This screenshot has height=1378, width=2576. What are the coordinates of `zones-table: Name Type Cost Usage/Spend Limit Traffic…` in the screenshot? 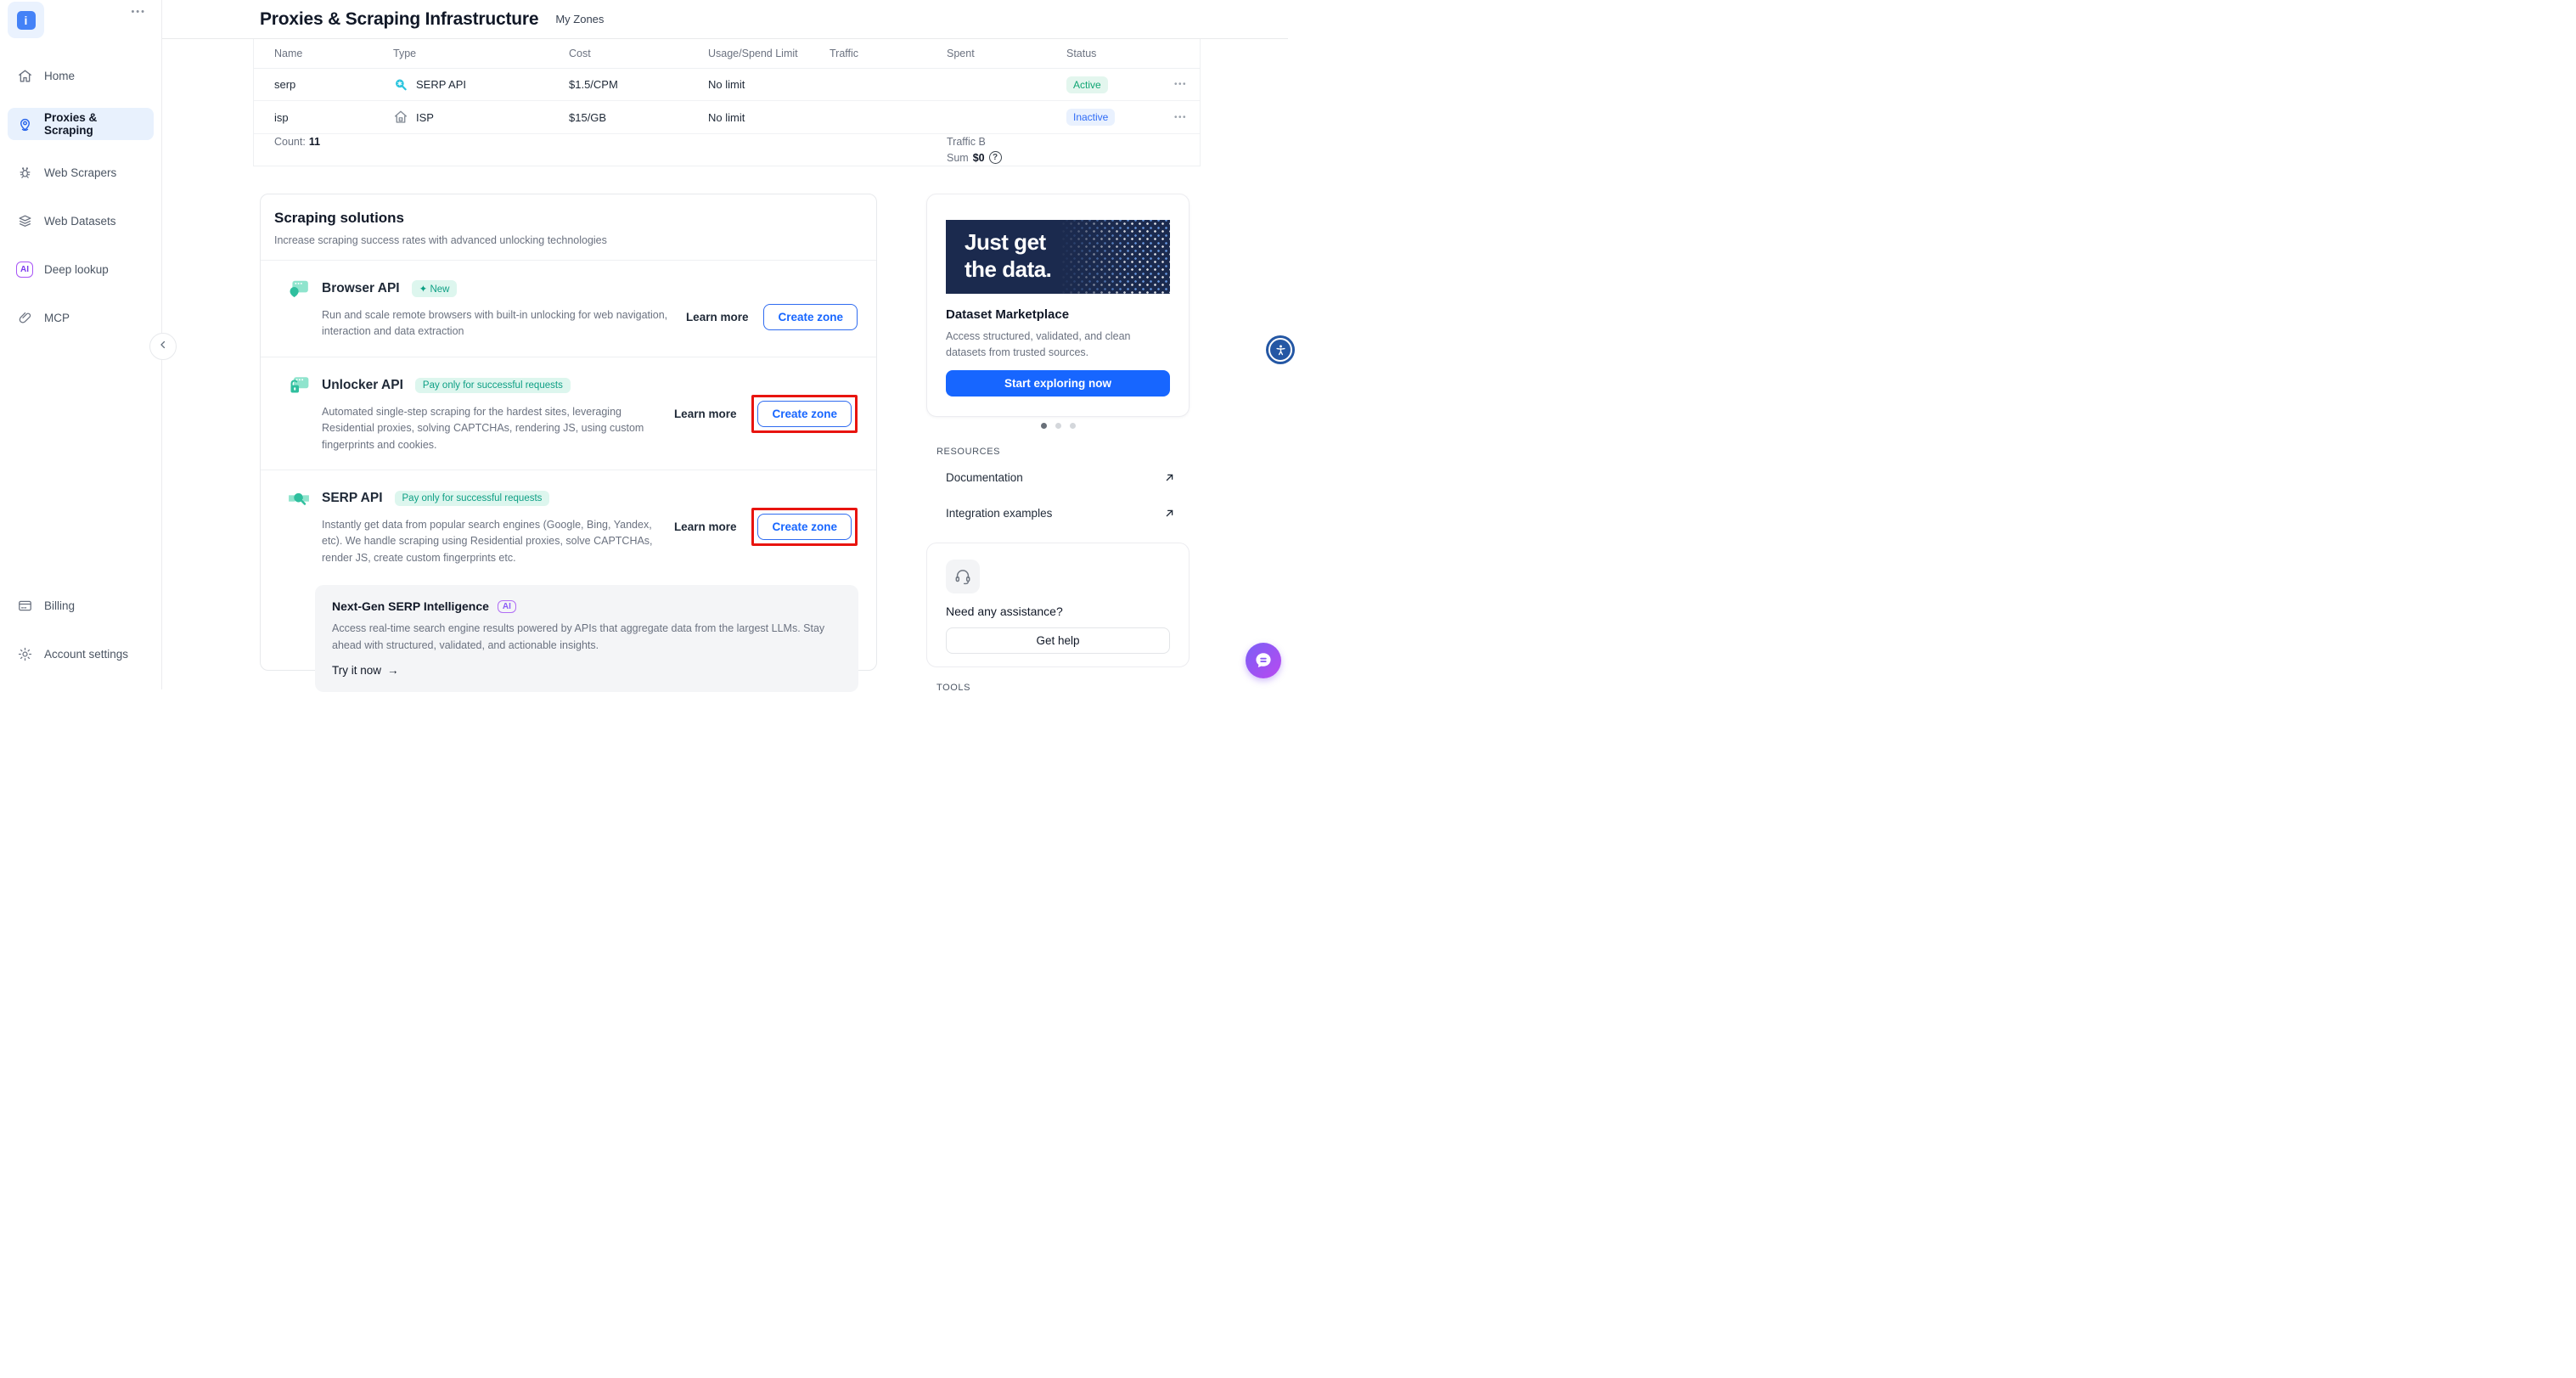 It's located at (727, 102).